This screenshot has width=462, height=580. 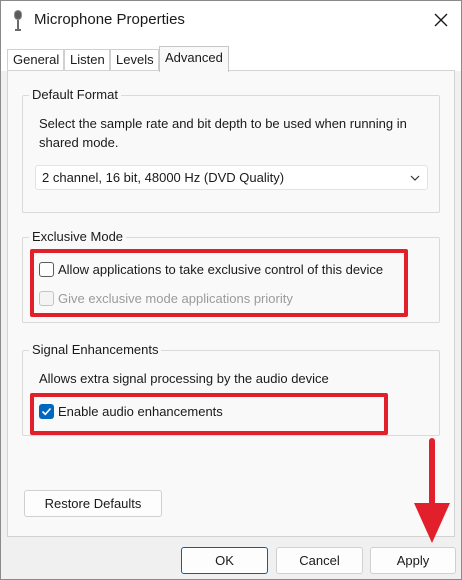 What do you see at coordinates (87, 60) in the screenshot?
I see `tab-listen: Listen` at bounding box center [87, 60].